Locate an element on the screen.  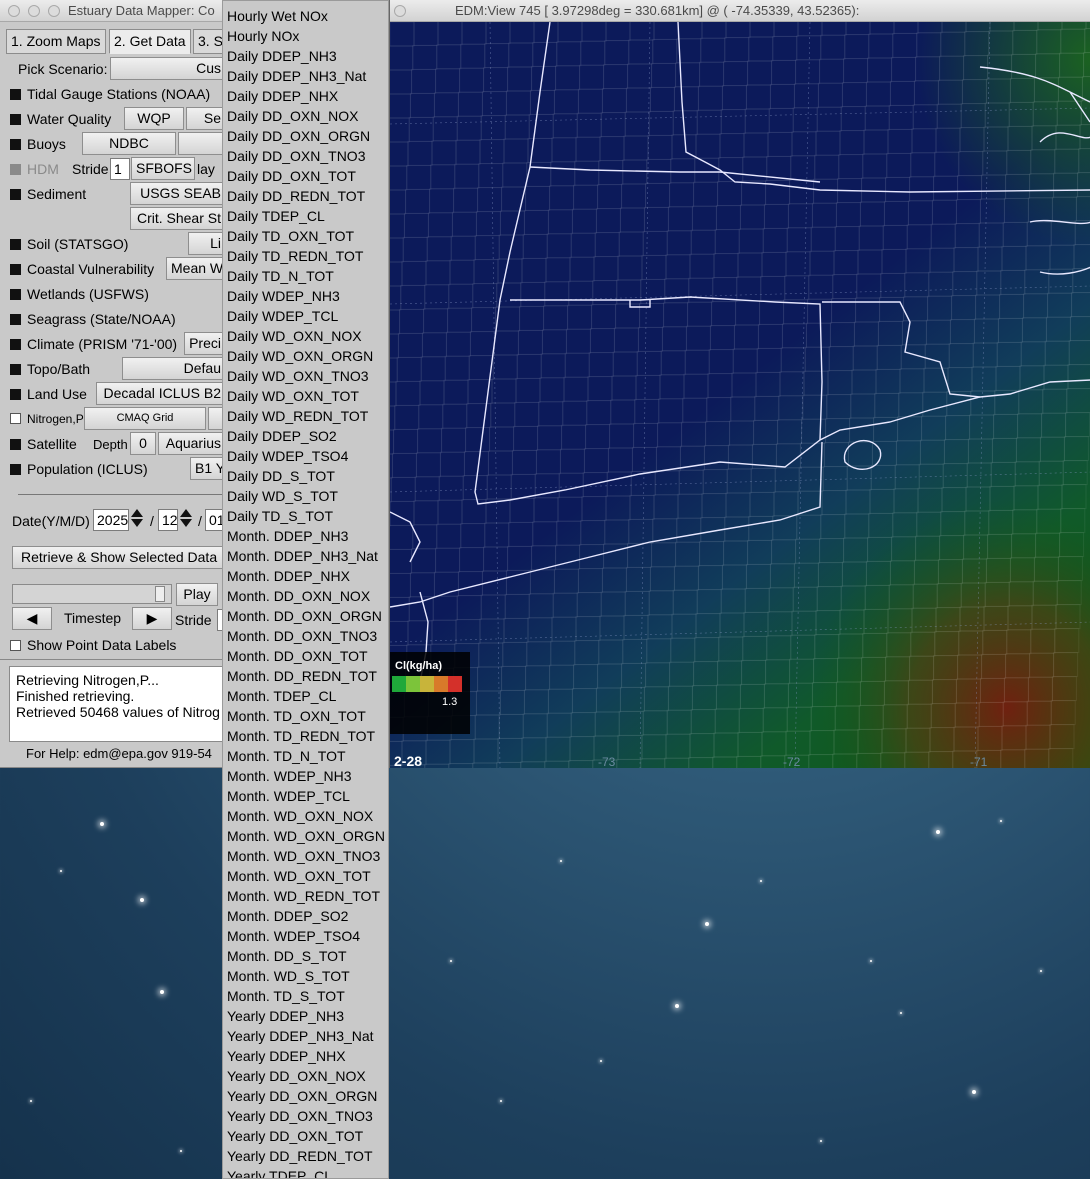
menu-item: Month. DDEP_NHX is located at coordinates (288, 576).